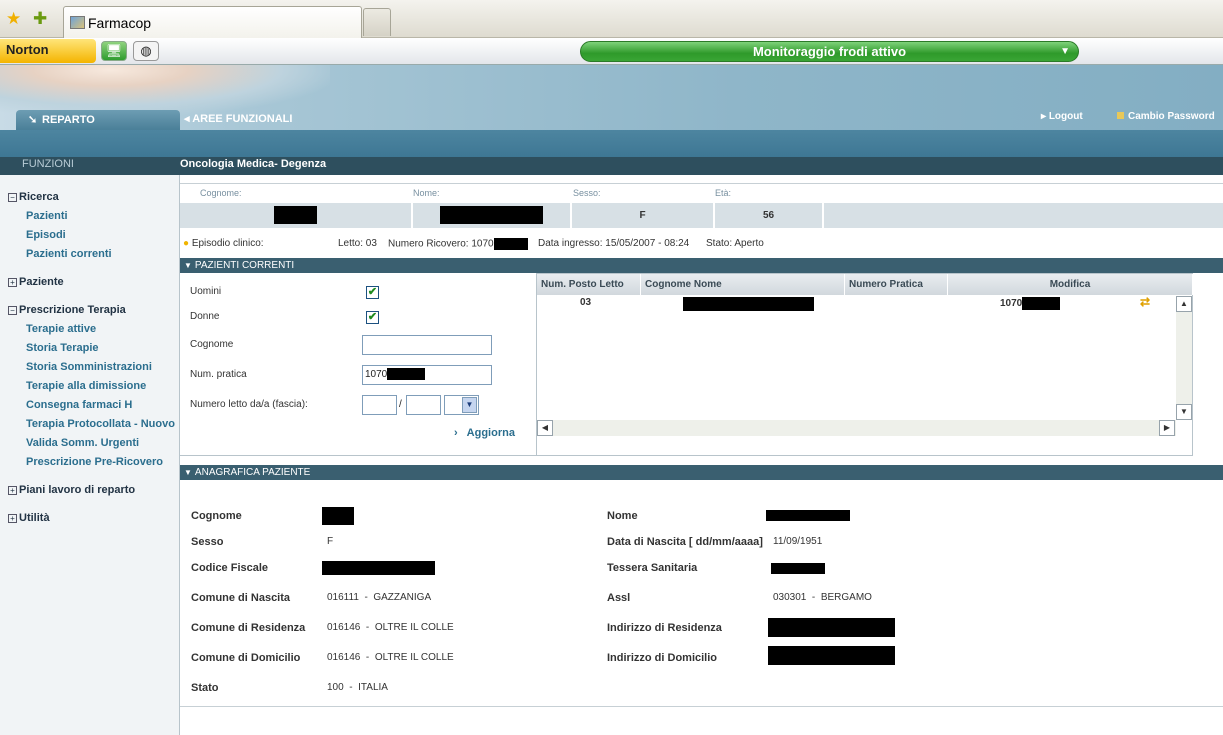  Describe the element at coordinates (545, 428) in the screenshot. I see `scroll-left-icon: ◀` at that location.